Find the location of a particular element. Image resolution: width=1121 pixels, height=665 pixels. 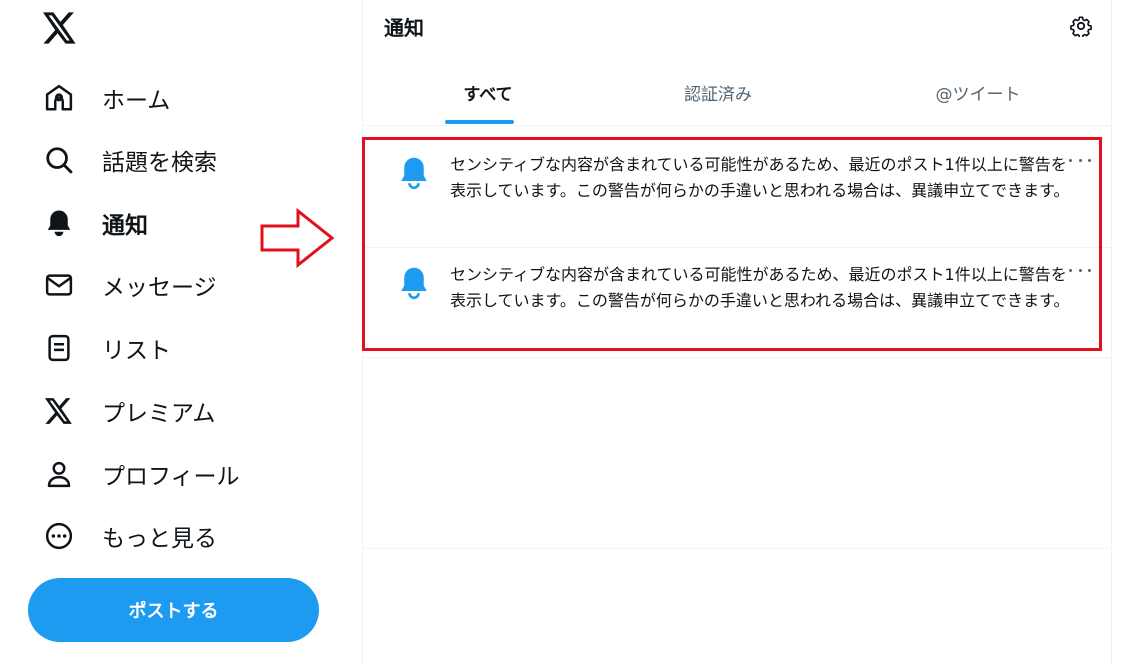

sidebar-item-profile: プロフィール is located at coordinates (135, 474).